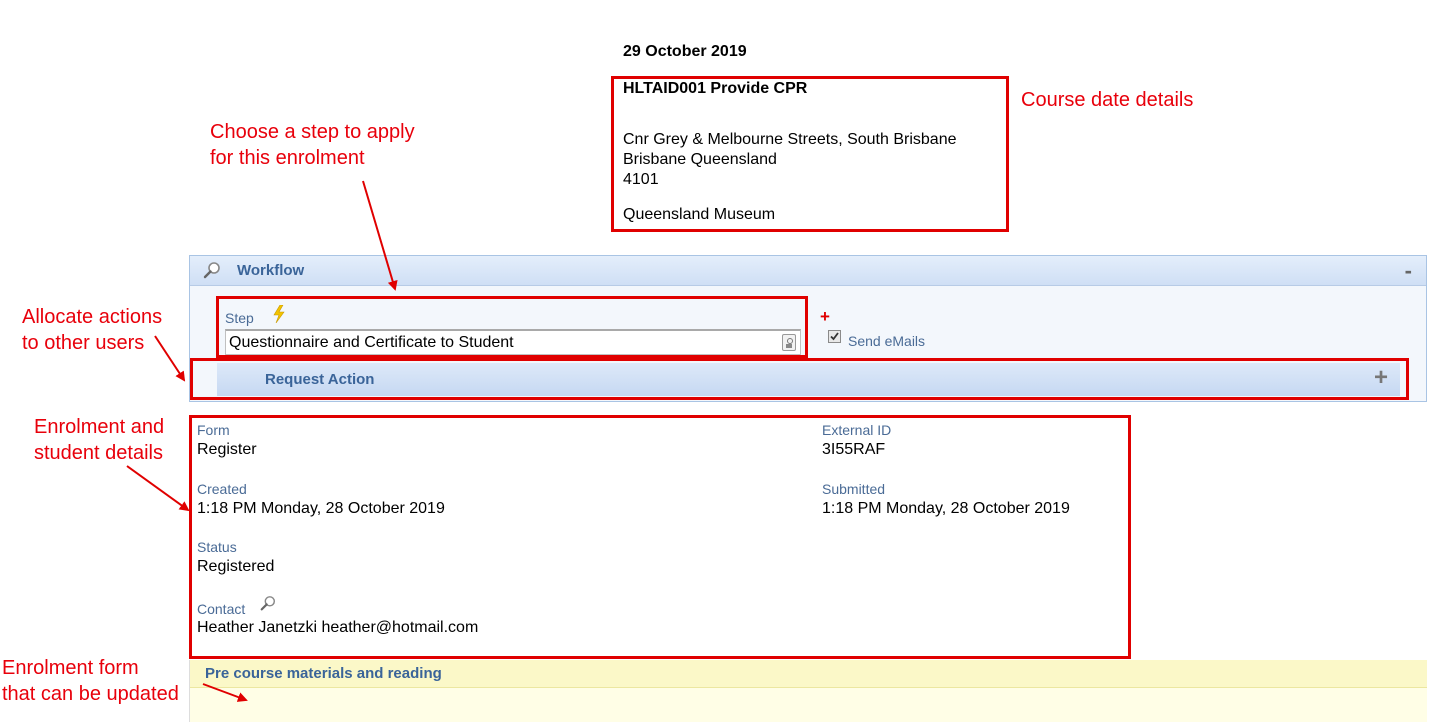 The image size is (1456, 722). I want to click on request-action-label: Request Action, so click(320, 379).